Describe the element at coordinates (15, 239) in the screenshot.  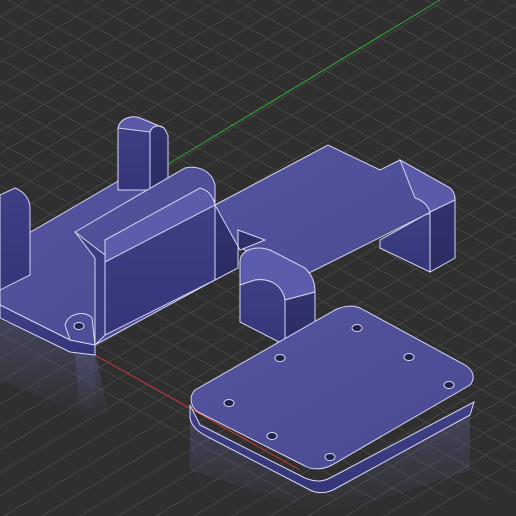
I see `left-bracket-left-wall` at that location.